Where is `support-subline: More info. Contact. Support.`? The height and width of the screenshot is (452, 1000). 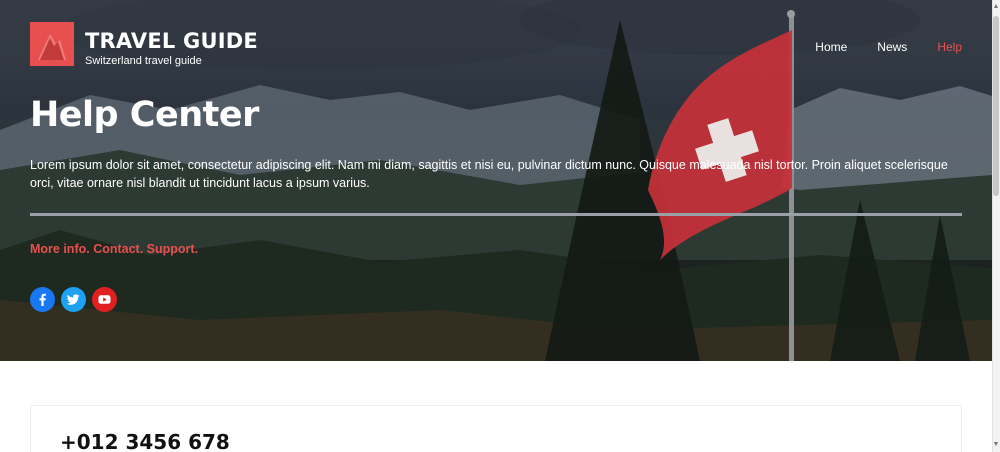 support-subline: More info. Contact. Support. is located at coordinates (114, 249).